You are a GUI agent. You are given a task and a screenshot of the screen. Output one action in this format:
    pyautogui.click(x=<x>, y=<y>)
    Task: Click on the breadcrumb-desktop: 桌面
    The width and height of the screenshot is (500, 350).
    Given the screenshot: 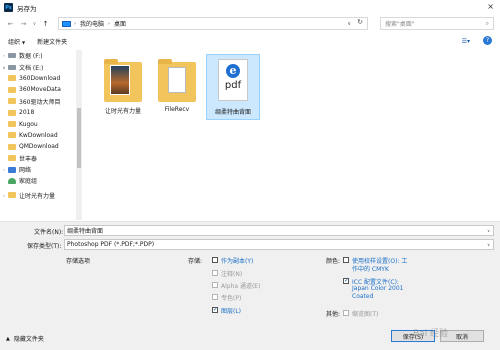 What is the action you would take?
    pyautogui.click(x=120, y=23)
    